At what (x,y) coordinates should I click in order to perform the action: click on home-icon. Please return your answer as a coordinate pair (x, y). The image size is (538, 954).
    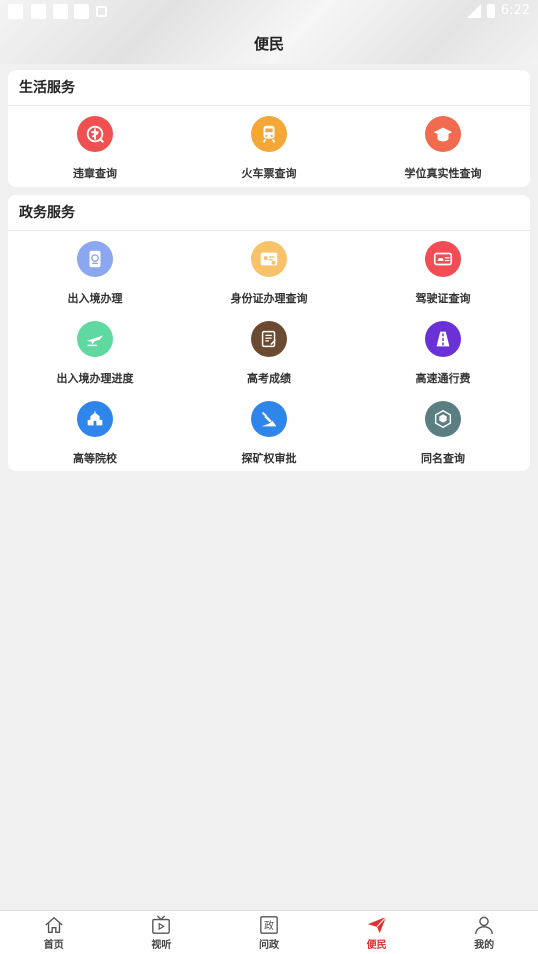
    Looking at the image, I should click on (54, 924).